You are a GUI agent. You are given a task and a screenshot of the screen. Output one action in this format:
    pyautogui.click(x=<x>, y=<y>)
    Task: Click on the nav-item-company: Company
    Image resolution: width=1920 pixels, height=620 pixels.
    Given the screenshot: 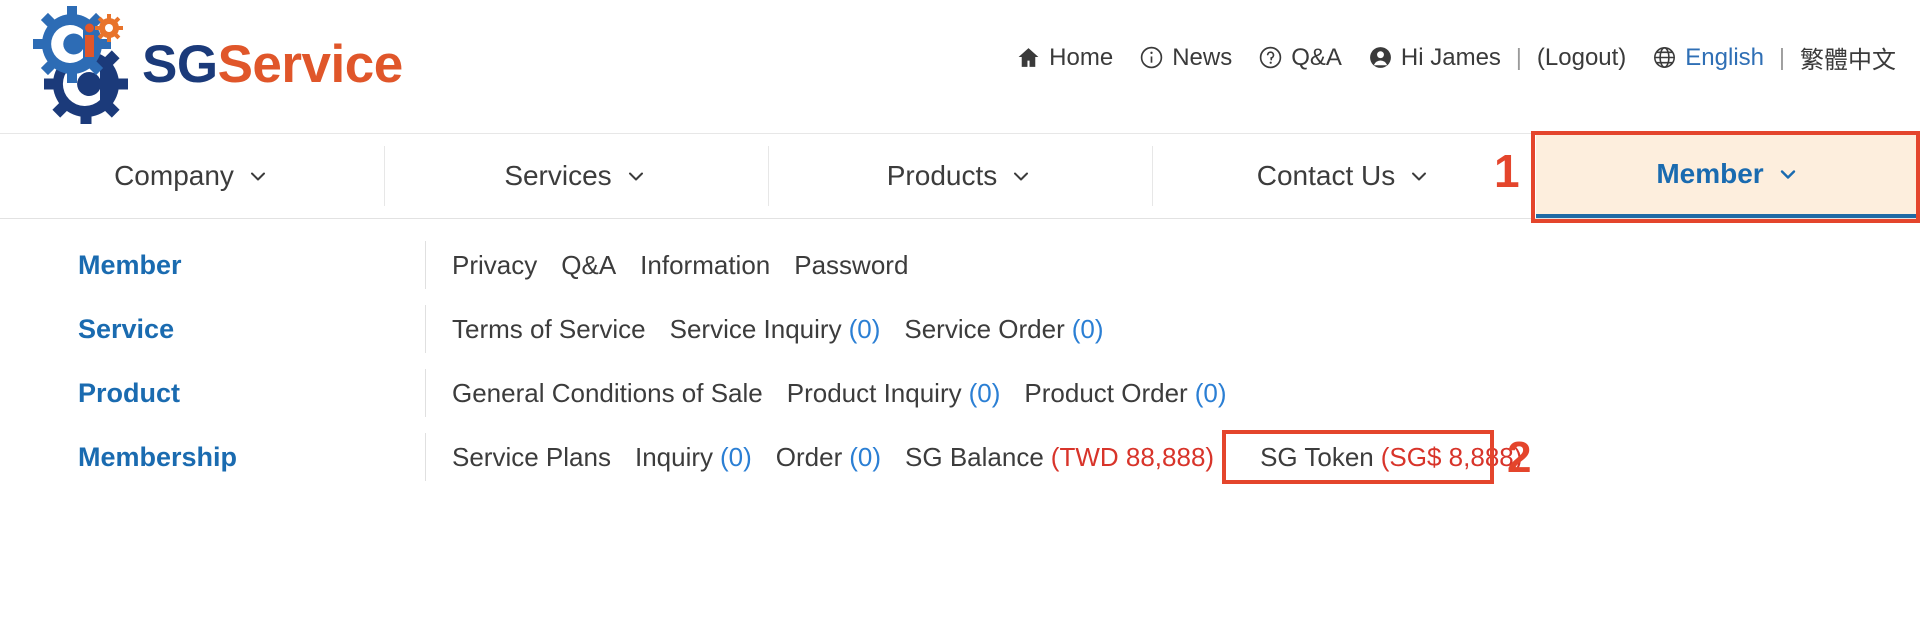 What is the action you would take?
    pyautogui.click(x=192, y=176)
    